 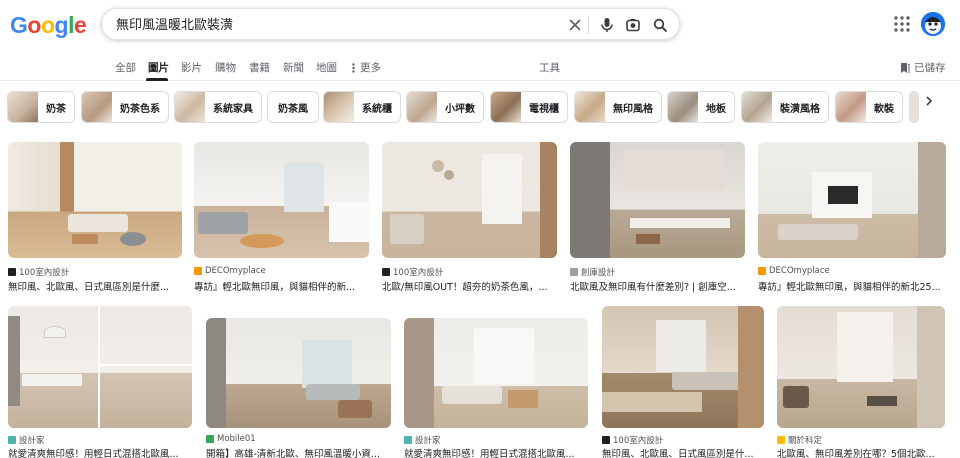 What do you see at coordinates (370, 68) in the screenshot?
I see `tab-more-label: 更多` at bounding box center [370, 68].